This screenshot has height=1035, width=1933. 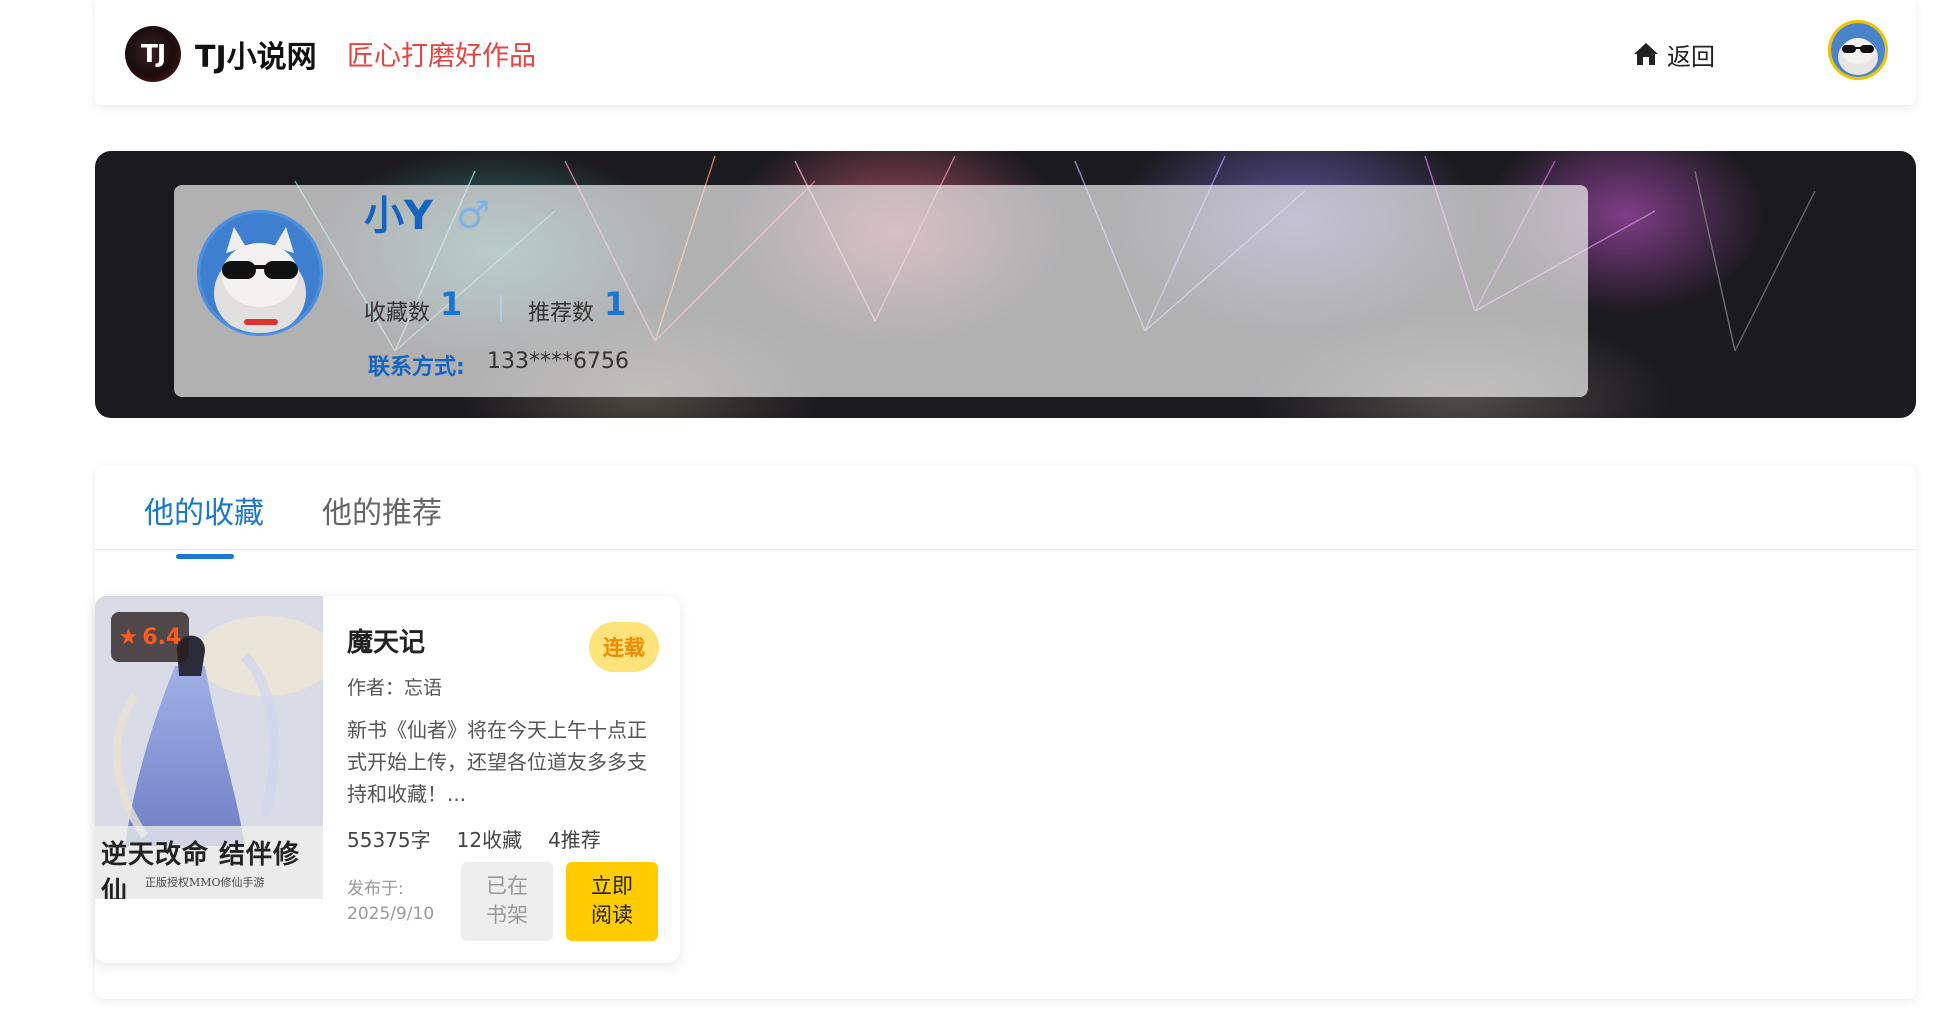 I want to click on site-name: TJ小说网, so click(x=256, y=54).